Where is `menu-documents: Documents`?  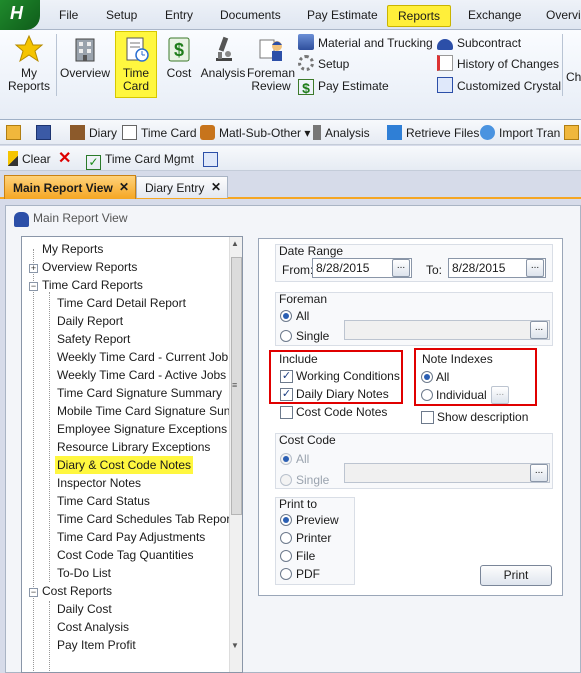
menu-documents: Documents is located at coordinates (250, 17).